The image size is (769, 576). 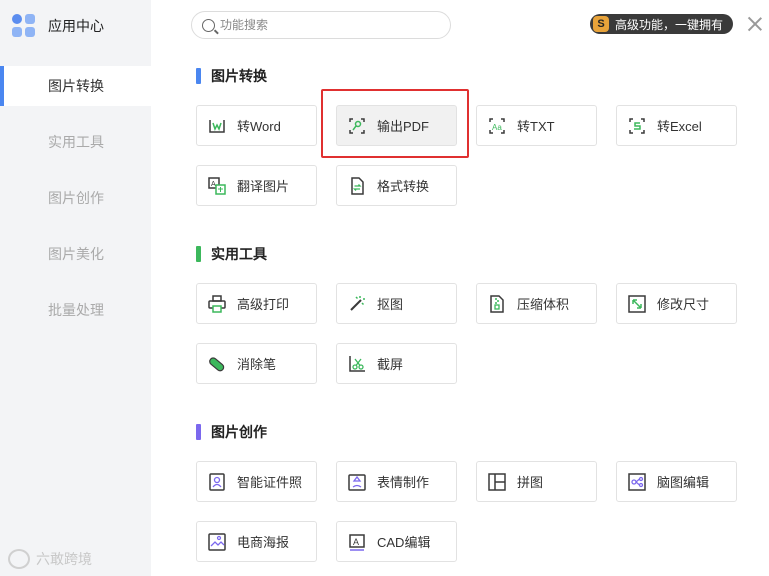 What do you see at coordinates (637, 481) in the screenshot?
I see `mindmap-icon` at bounding box center [637, 481].